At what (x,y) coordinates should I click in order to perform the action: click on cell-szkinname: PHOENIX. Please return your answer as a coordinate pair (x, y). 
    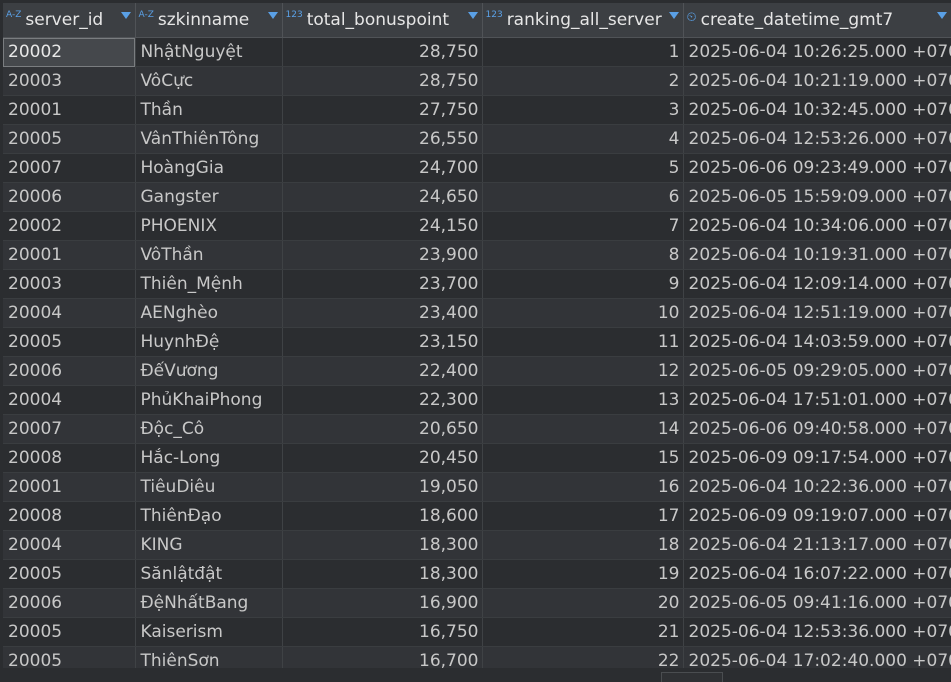
    Looking at the image, I should click on (209, 226).